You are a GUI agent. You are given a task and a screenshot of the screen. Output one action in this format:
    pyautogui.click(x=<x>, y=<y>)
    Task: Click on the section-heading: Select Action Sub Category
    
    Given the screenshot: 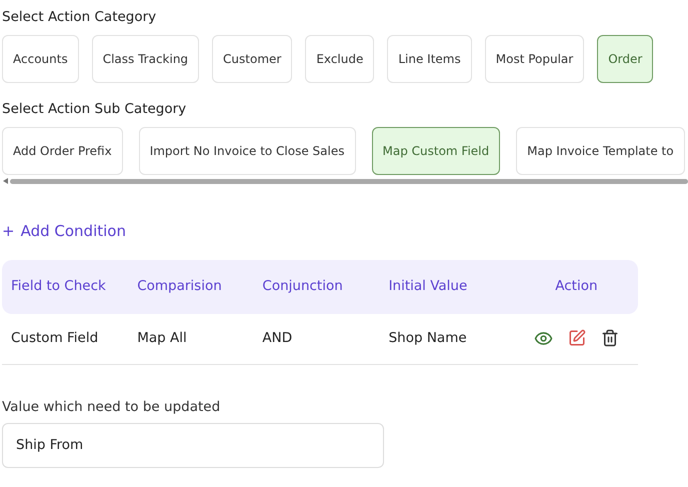 What is the action you would take?
    pyautogui.click(x=94, y=109)
    